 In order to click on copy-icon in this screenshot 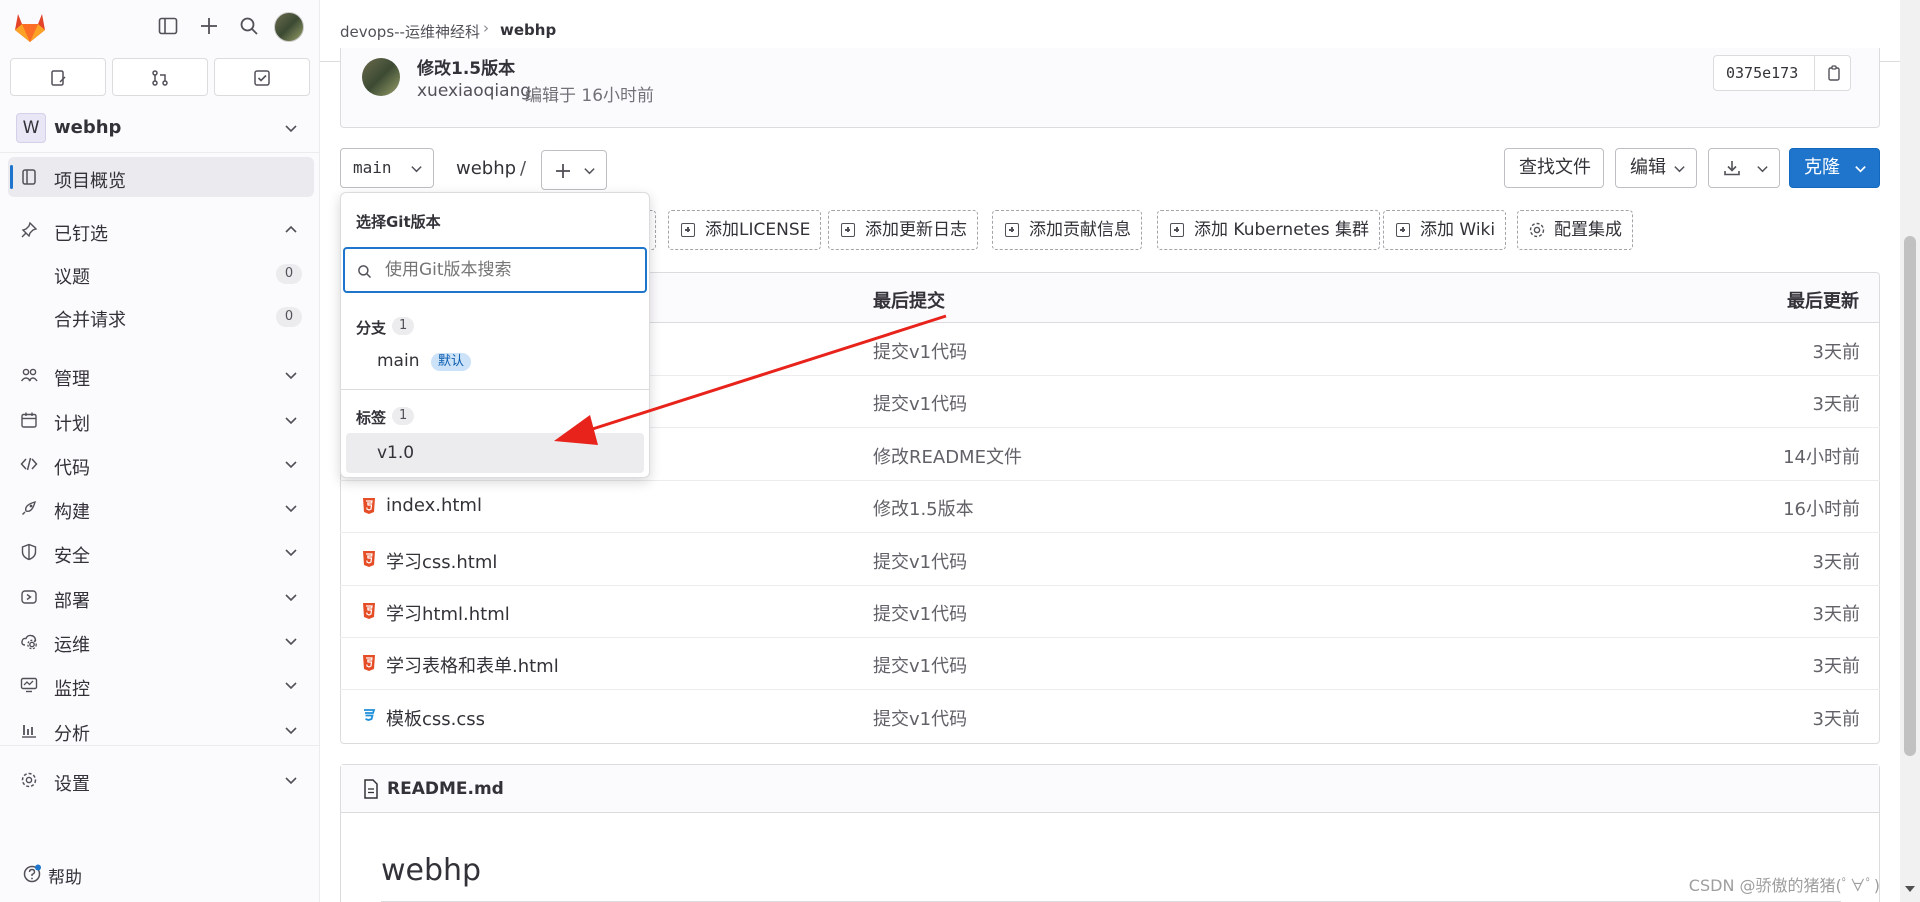, I will do `click(1832, 73)`.